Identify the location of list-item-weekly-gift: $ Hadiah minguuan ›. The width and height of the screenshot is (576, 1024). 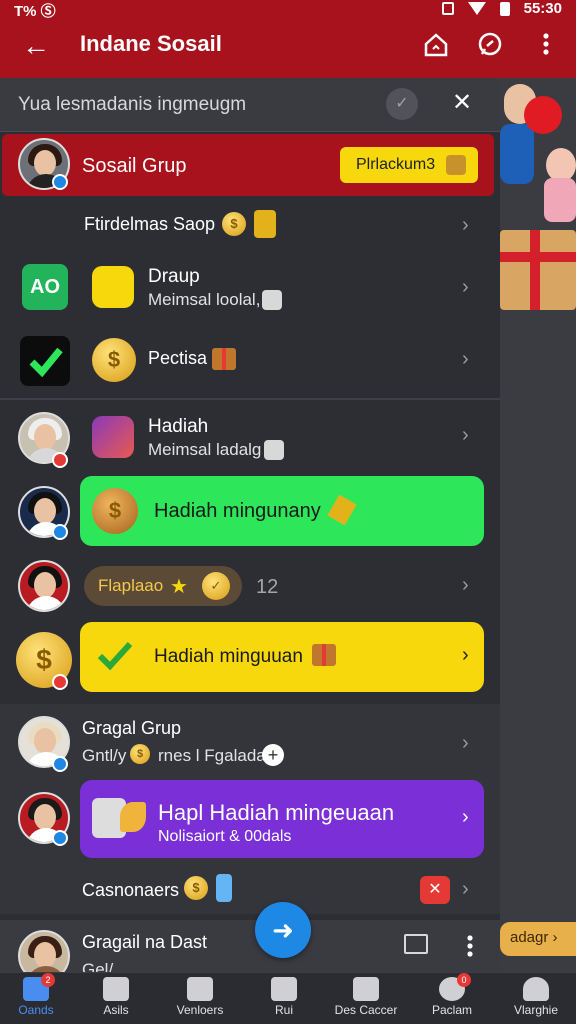
(250, 659).